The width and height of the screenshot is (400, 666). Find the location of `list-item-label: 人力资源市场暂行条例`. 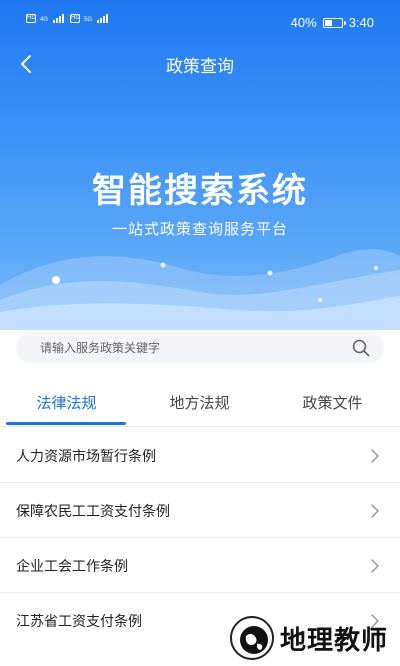

list-item-label: 人力资源市场暂行条例 is located at coordinates (86, 456).